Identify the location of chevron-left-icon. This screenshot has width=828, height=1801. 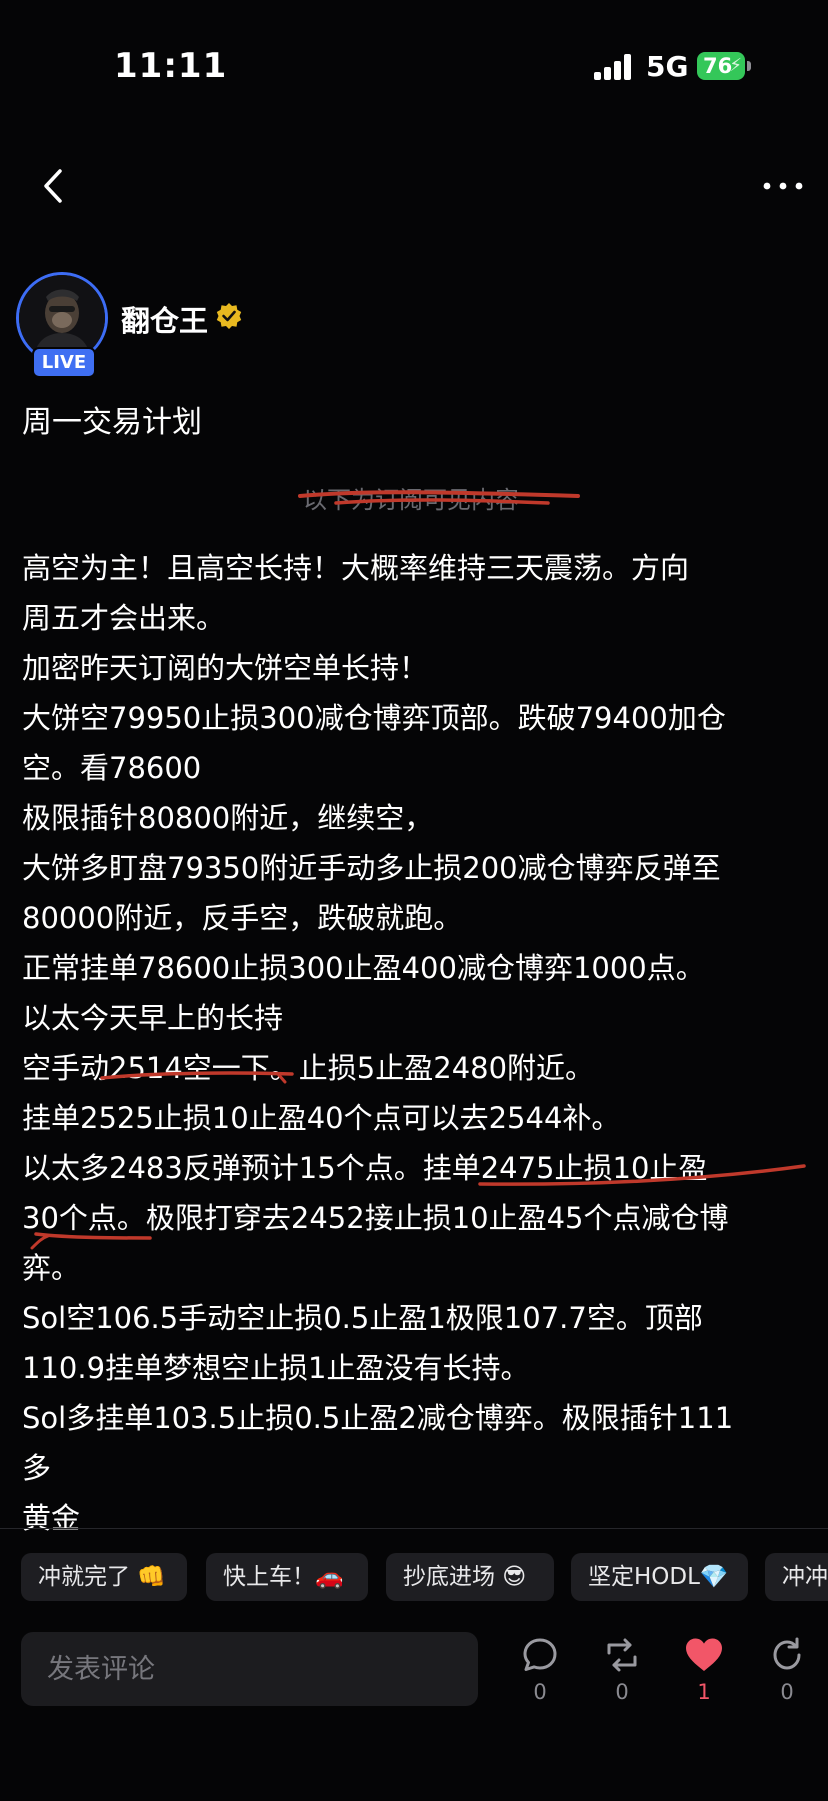
(53, 186).